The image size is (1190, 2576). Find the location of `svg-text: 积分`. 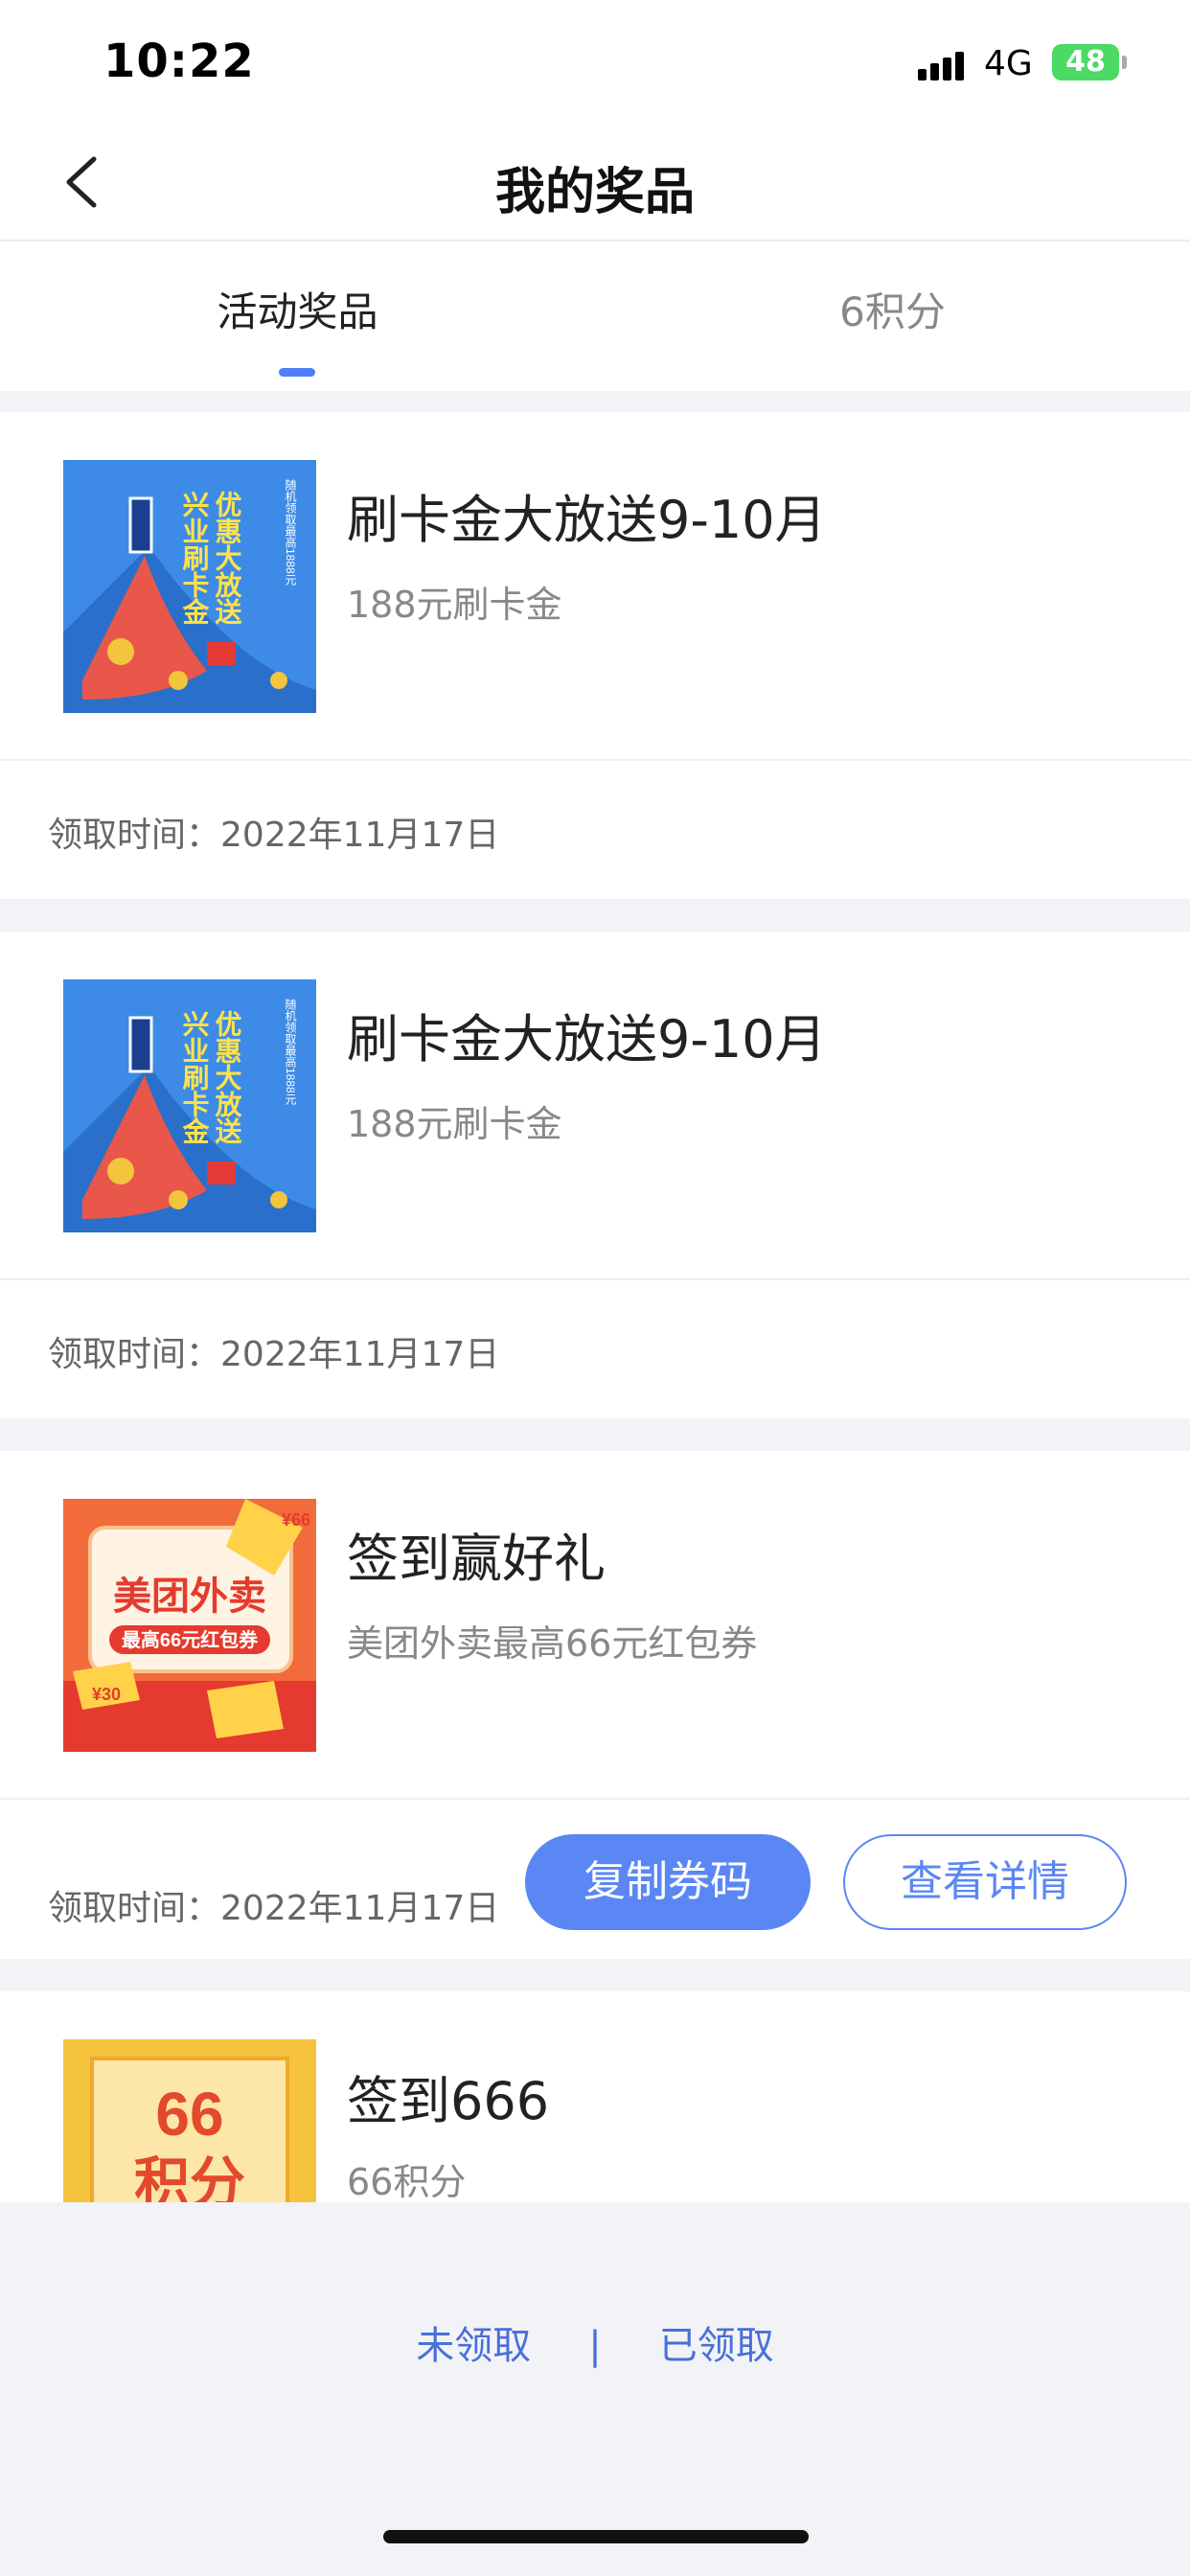

svg-text: 积分 is located at coordinates (190, 2177).